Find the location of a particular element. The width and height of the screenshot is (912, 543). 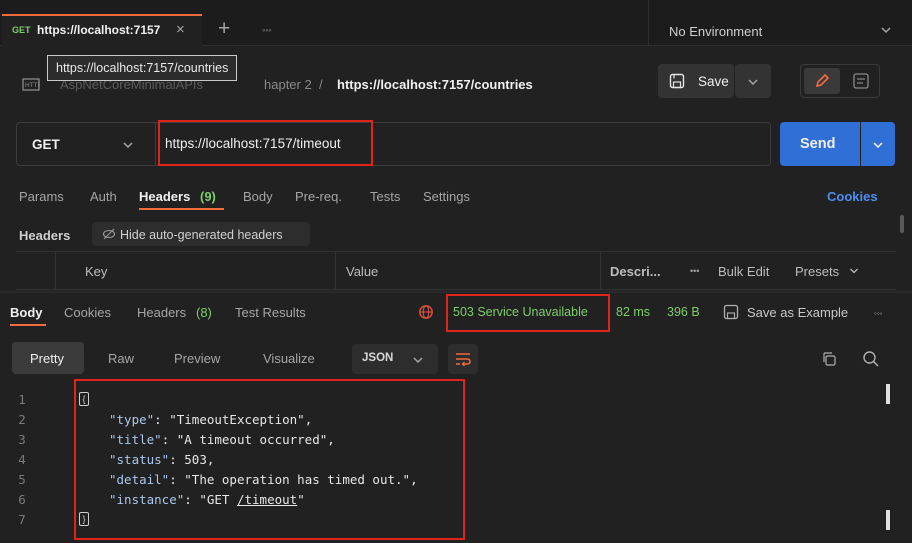

tab-headers: Headers is located at coordinates (164, 196).